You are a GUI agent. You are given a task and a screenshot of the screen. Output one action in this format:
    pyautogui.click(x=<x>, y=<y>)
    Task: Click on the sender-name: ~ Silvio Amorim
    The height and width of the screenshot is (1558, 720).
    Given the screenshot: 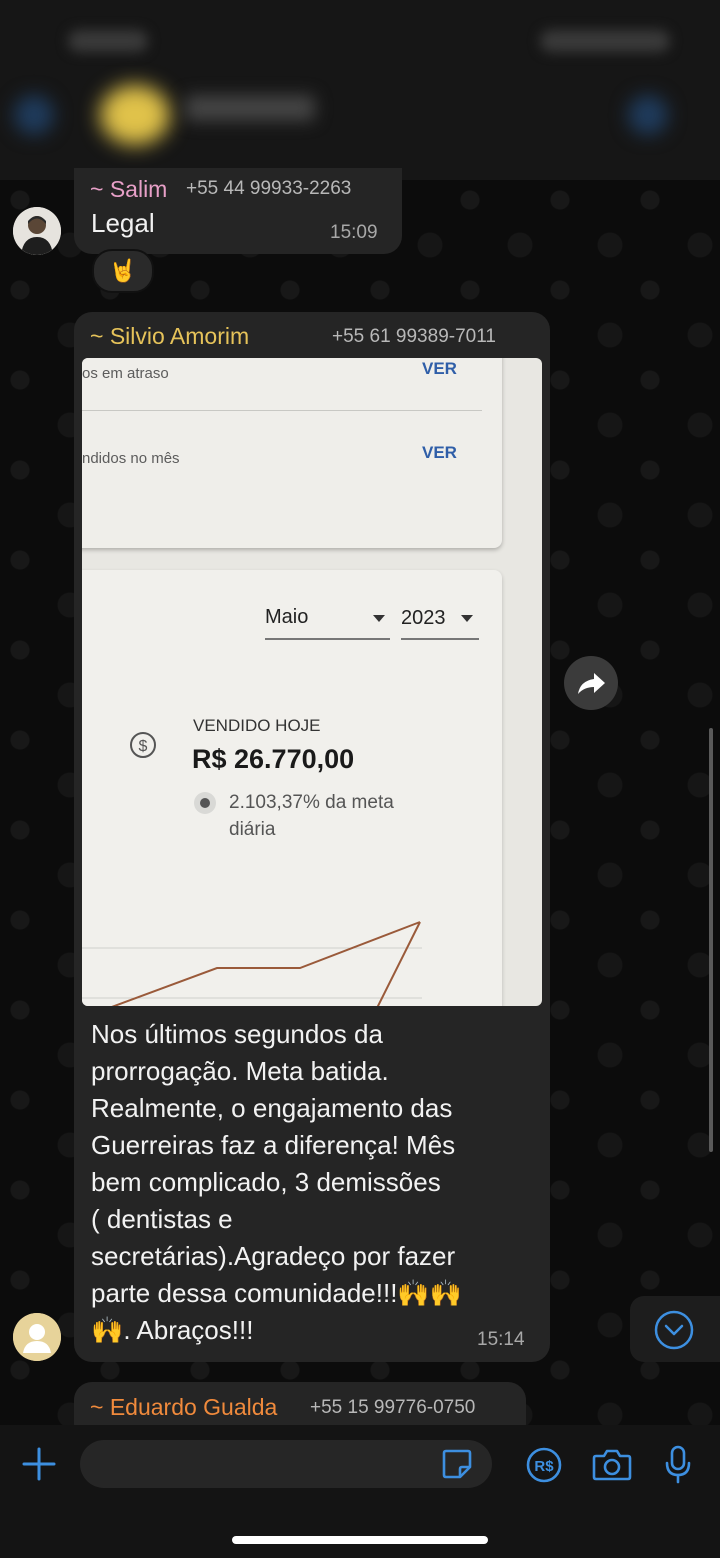 What is the action you would take?
    pyautogui.click(x=169, y=336)
    